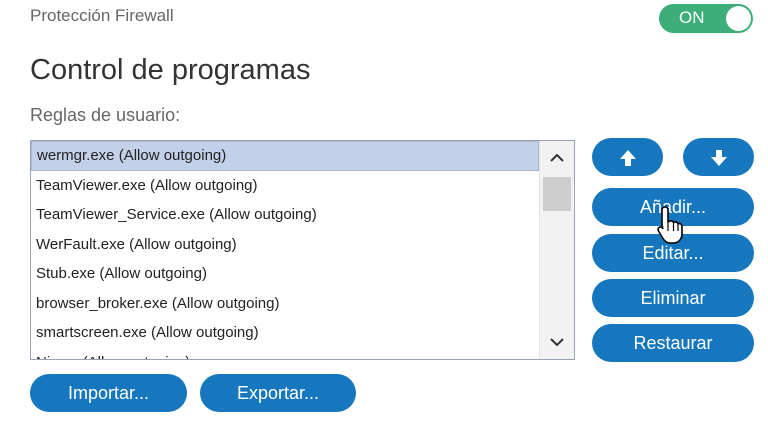 The width and height of the screenshot is (768, 432). I want to click on list-item: TeamViewer.exe (Allow outgoing), so click(285, 186).